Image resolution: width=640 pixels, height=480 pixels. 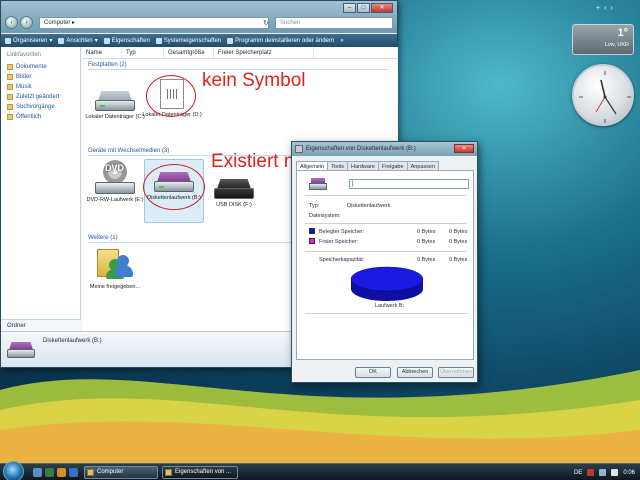 I want to click on views-button: Ansichten ▾, so click(x=78, y=40).